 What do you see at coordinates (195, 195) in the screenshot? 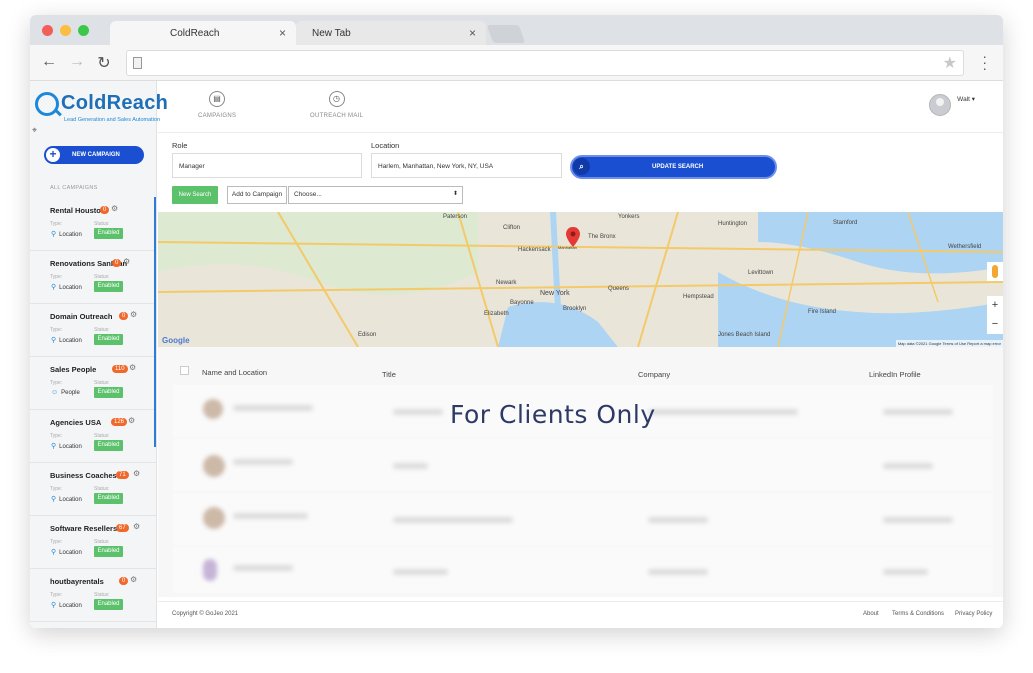
I see `new-search-button: New Search` at bounding box center [195, 195].